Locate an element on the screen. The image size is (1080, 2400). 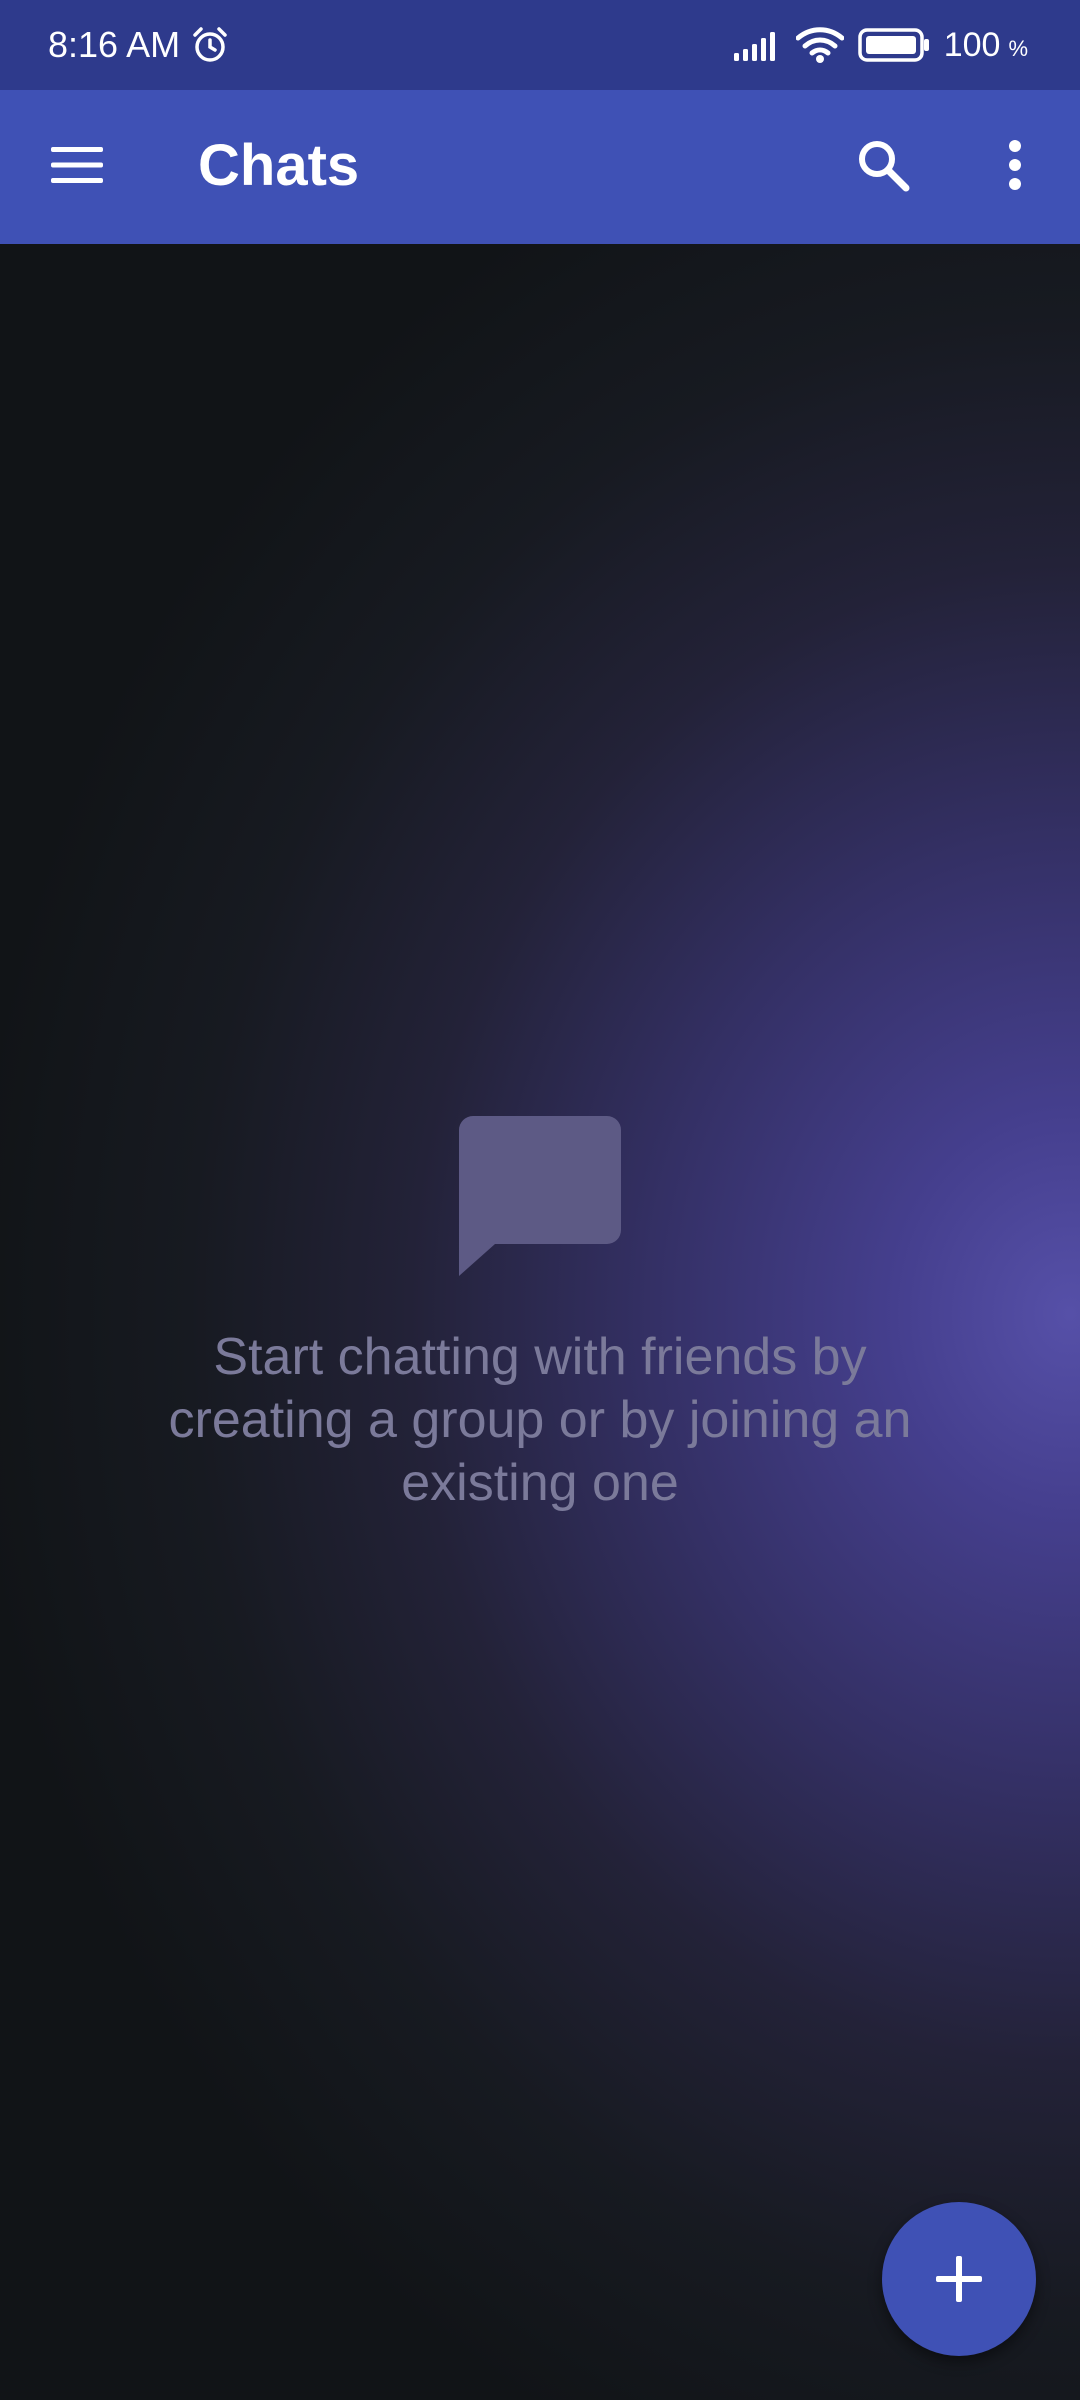
cellular-signal-icon is located at coordinates (757, 45).